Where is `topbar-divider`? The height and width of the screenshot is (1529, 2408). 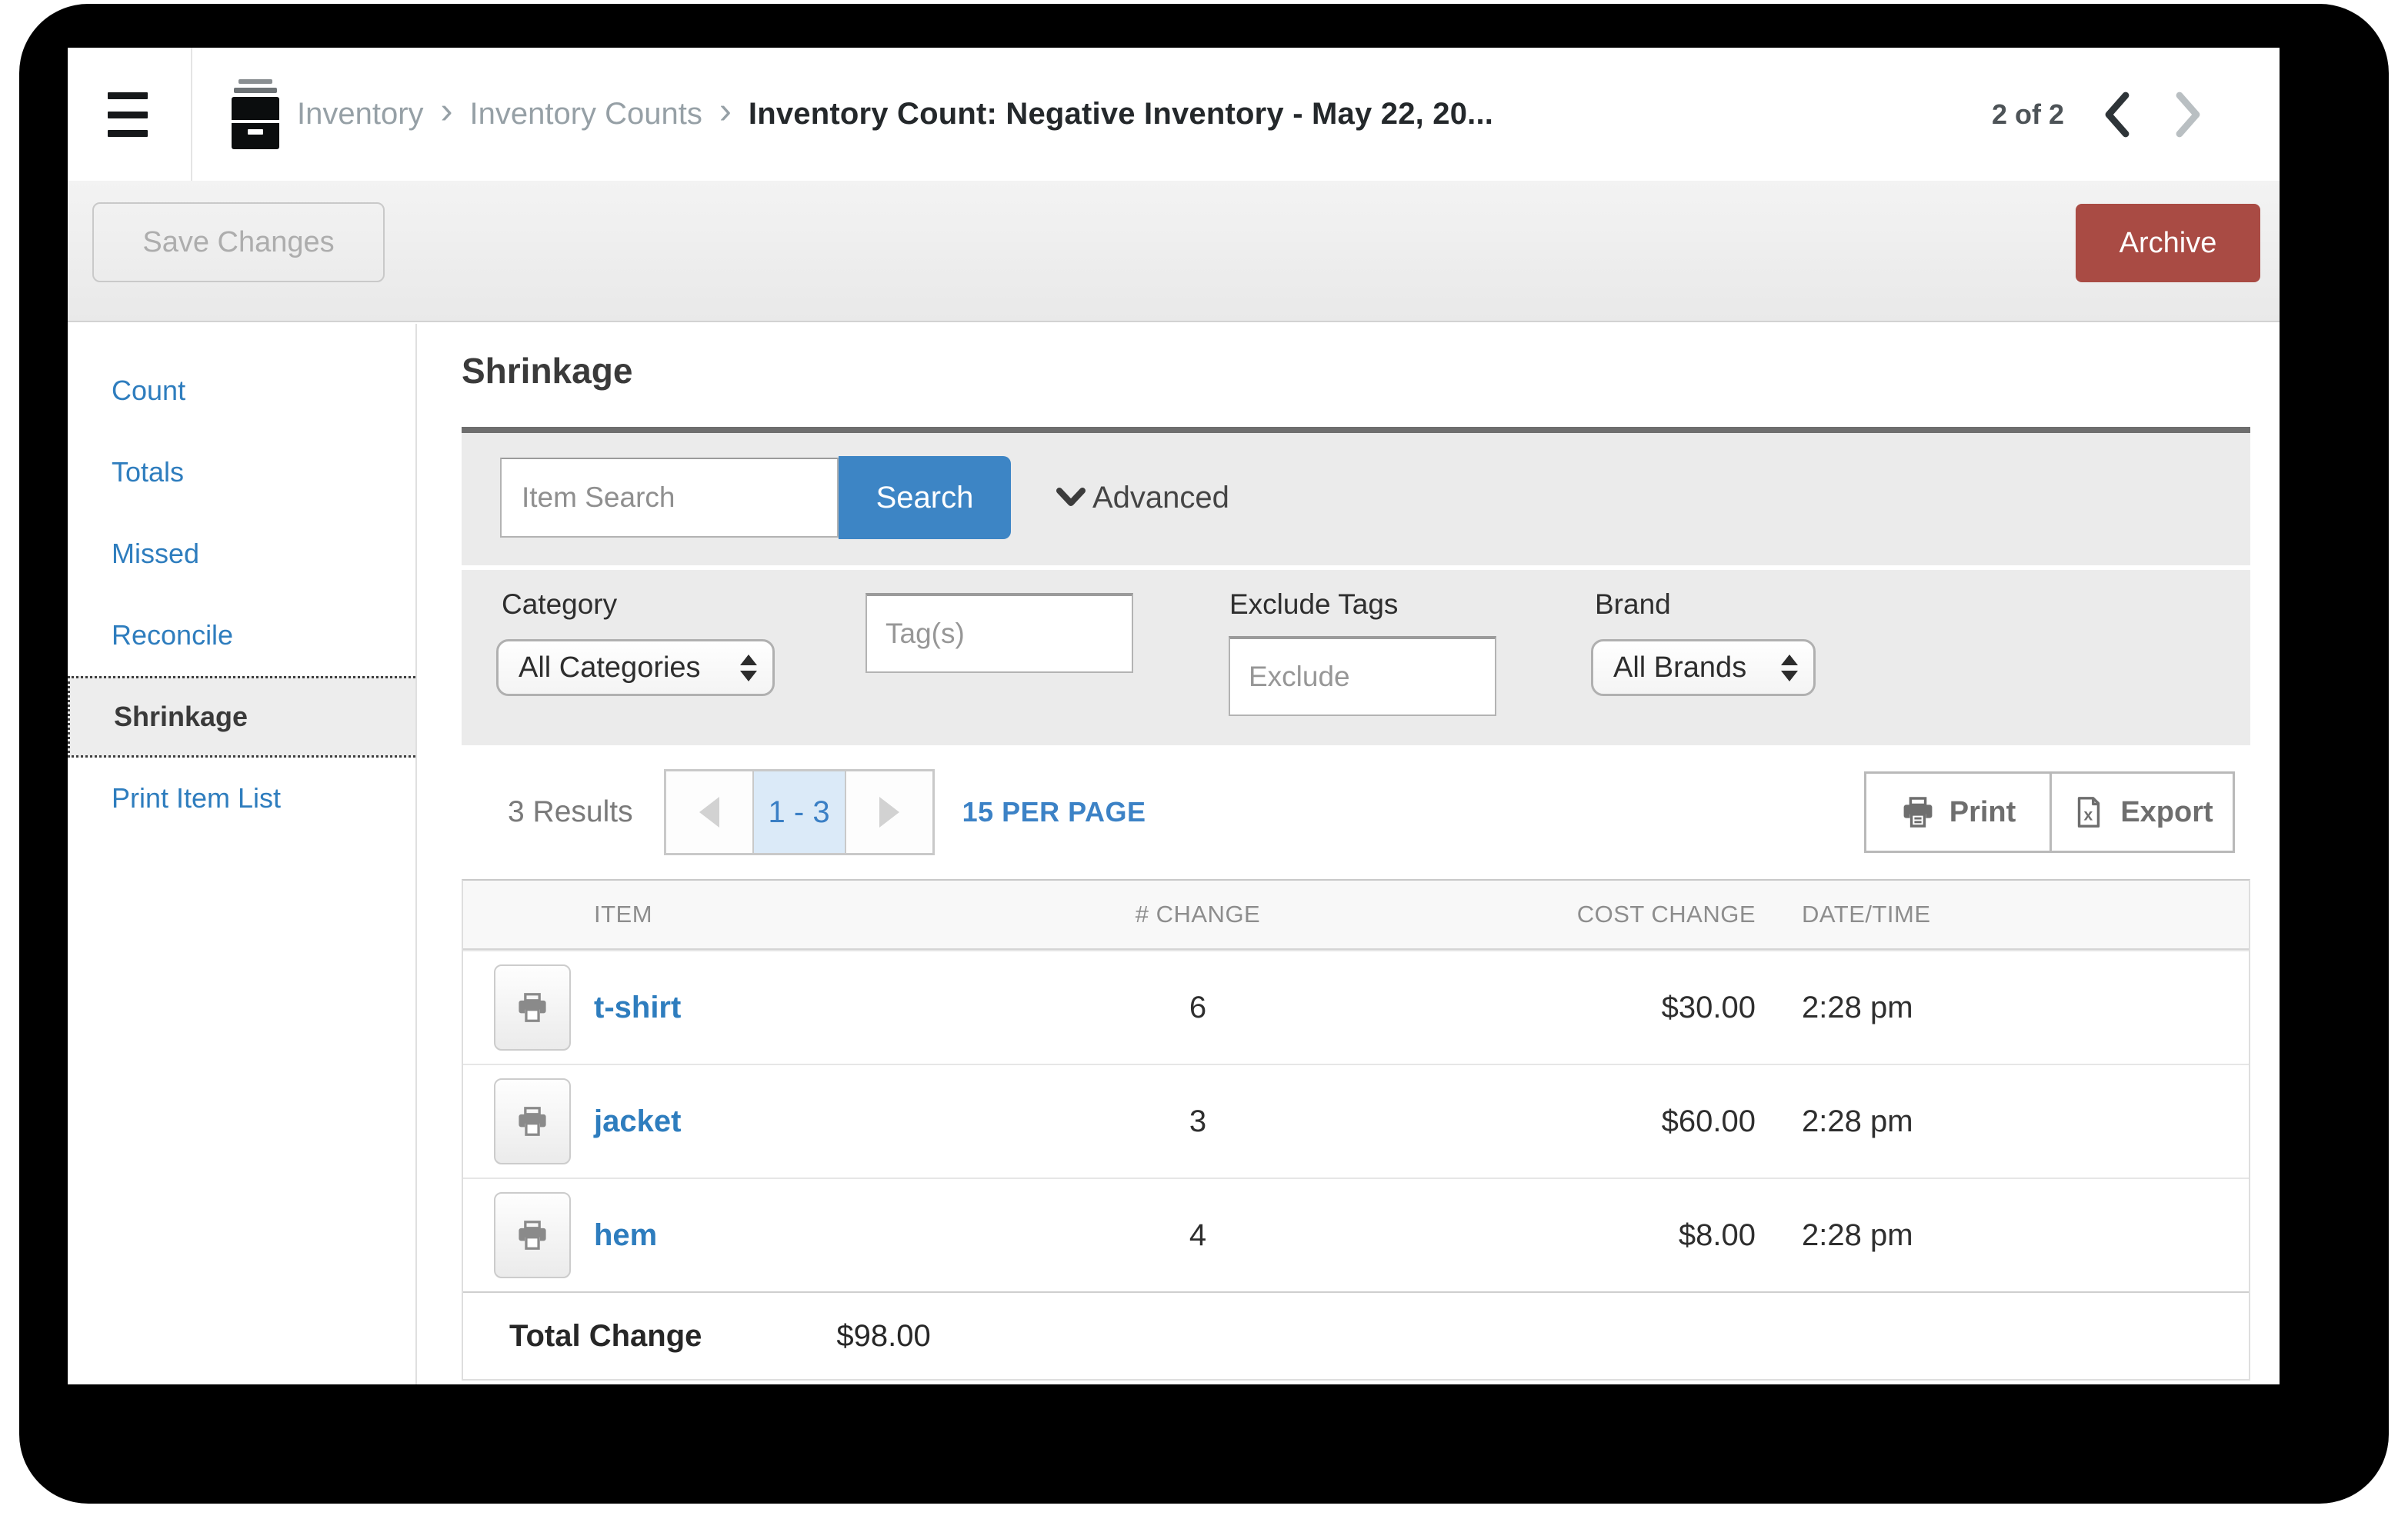
topbar-divider is located at coordinates (191, 114).